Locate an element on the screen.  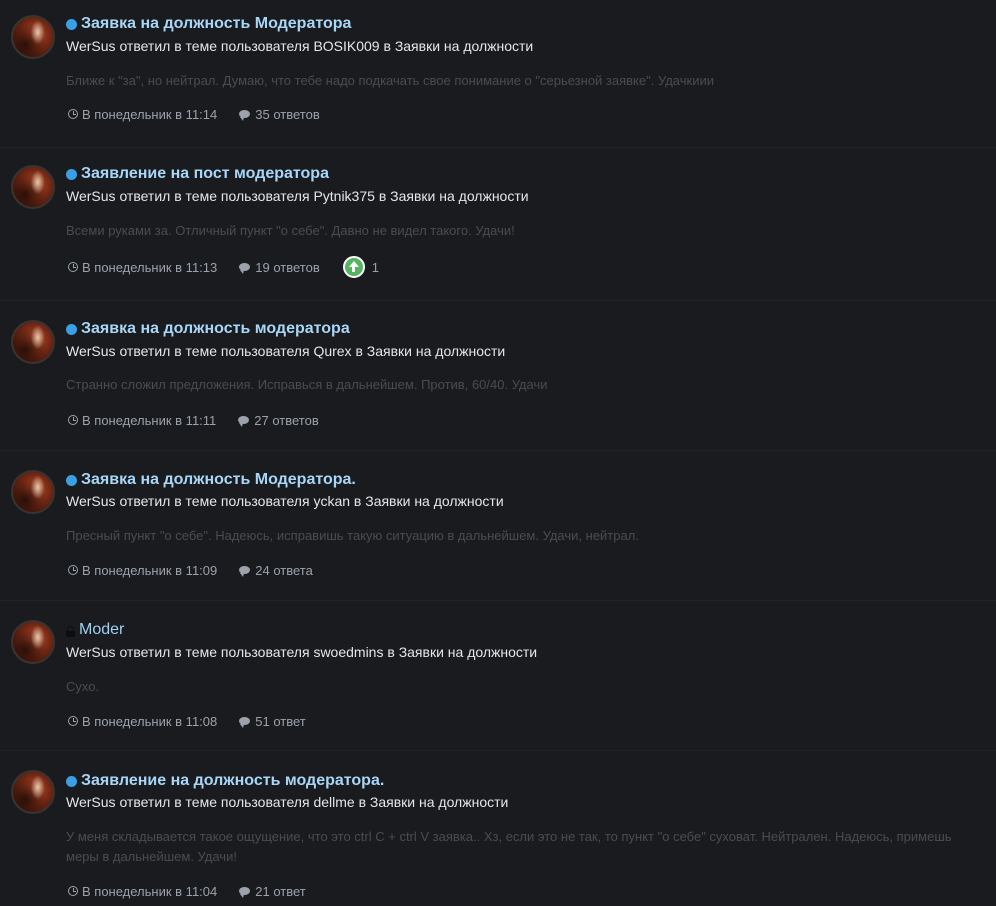
activity-footer: В понедельник в 11:08 51 ответ is located at coordinates (187, 721).